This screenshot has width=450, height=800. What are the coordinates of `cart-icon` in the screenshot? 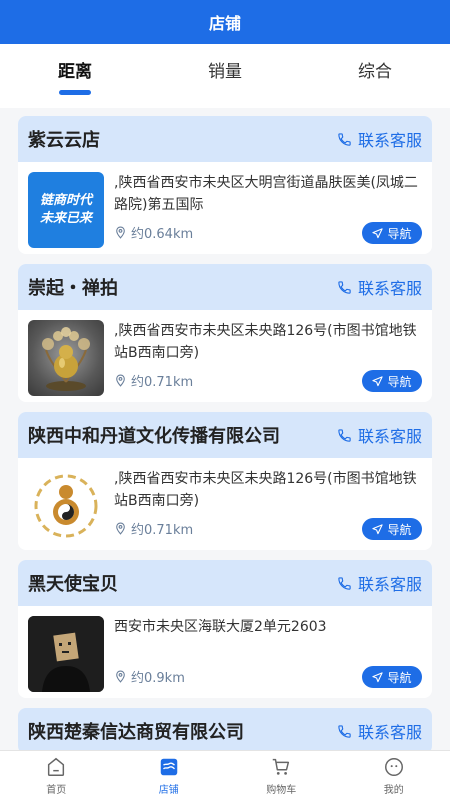 It's located at (281, 766).